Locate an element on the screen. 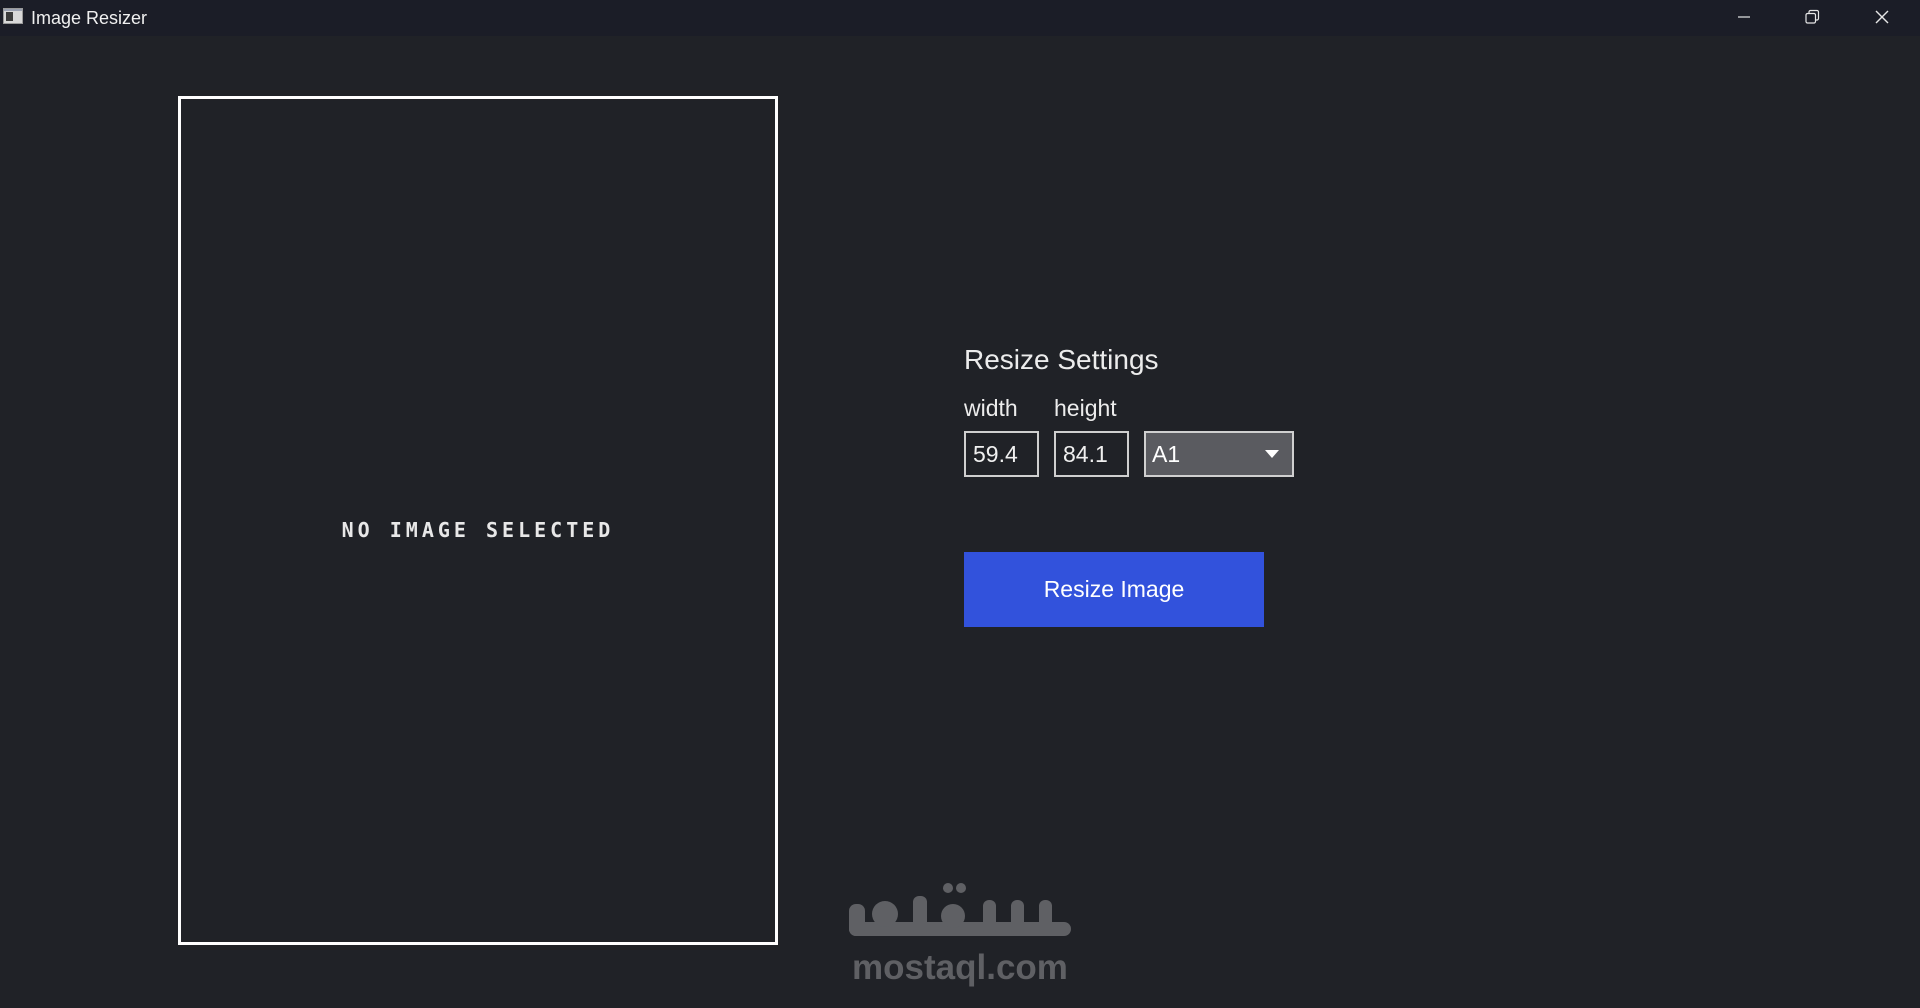 This screenshot has width=1920, height=1008. minimize-button is located at coordinates (1744, 17).